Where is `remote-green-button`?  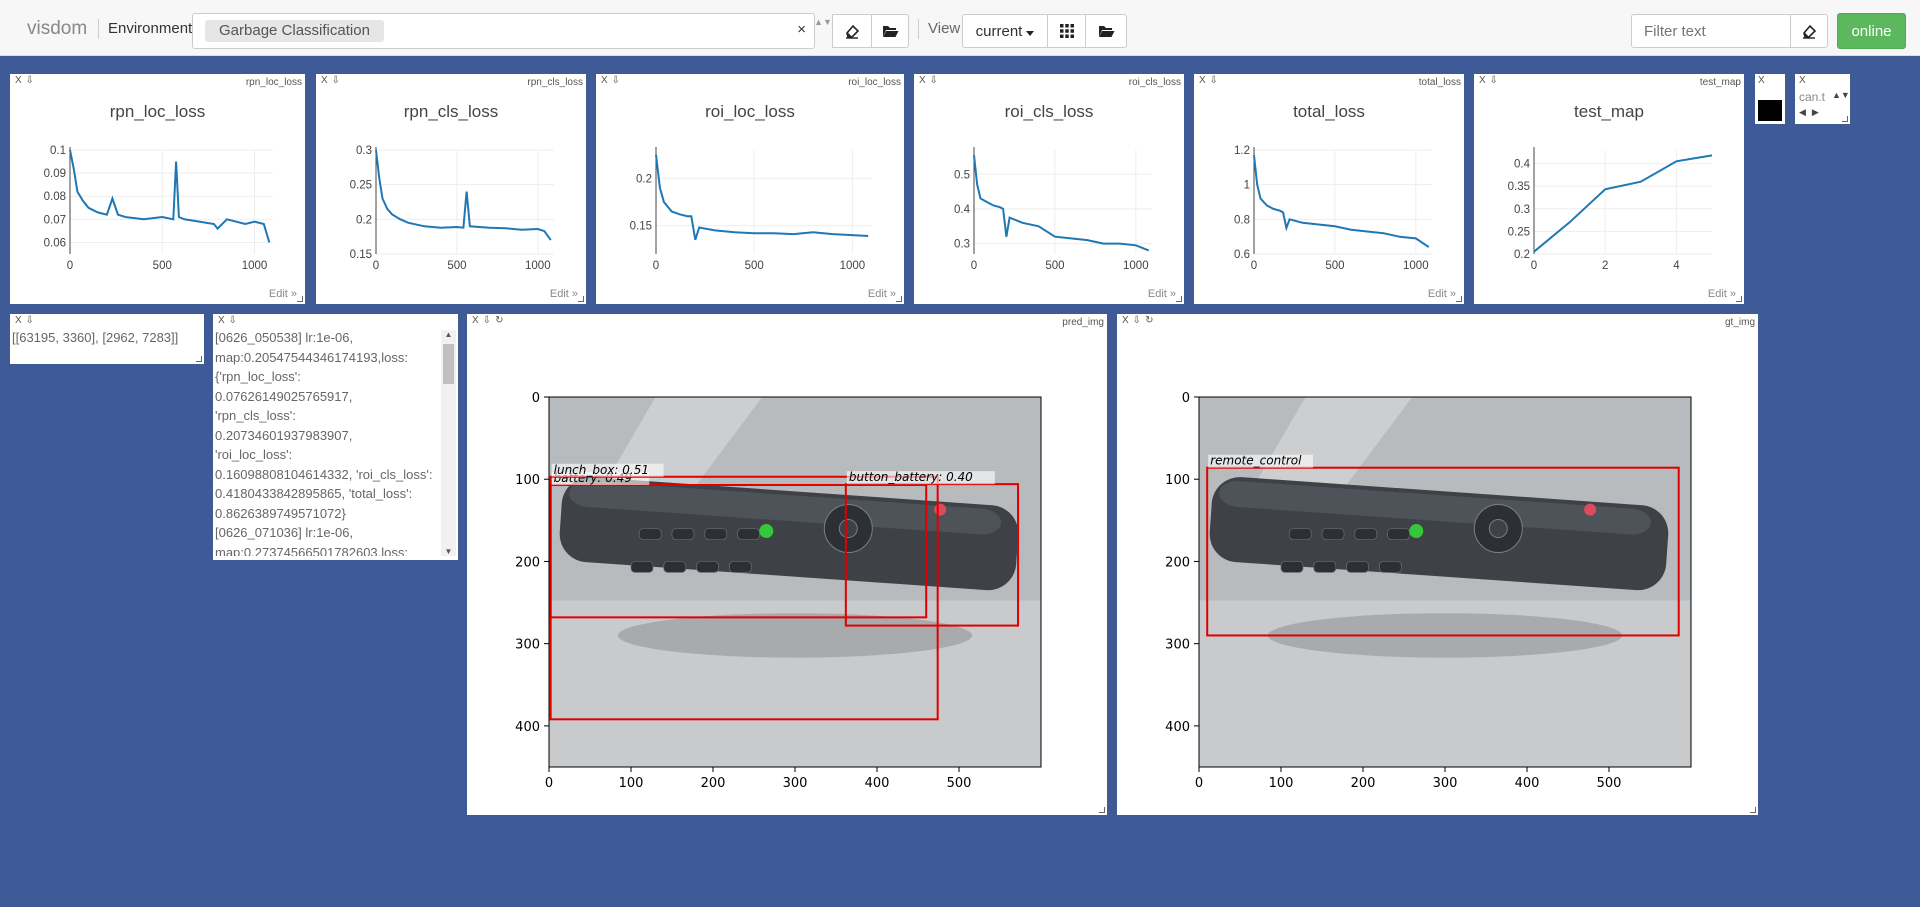 remote-green-button is located at coordinates (1416, 531).